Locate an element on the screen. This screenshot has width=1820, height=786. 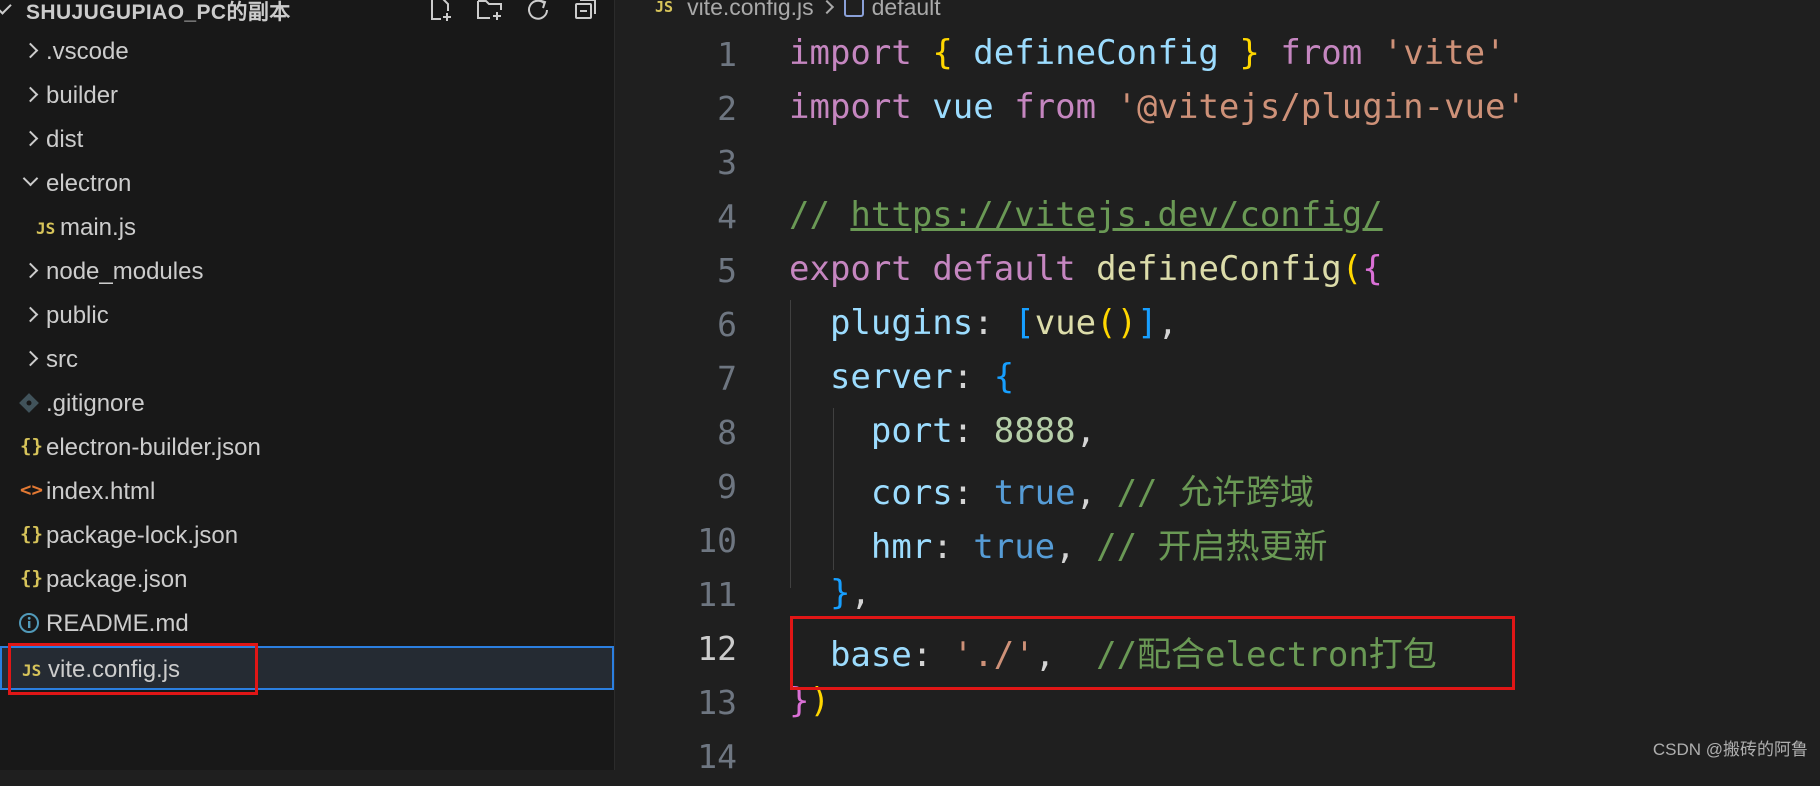
tree-item-label: .vscode is located at coordinates (87, 51).